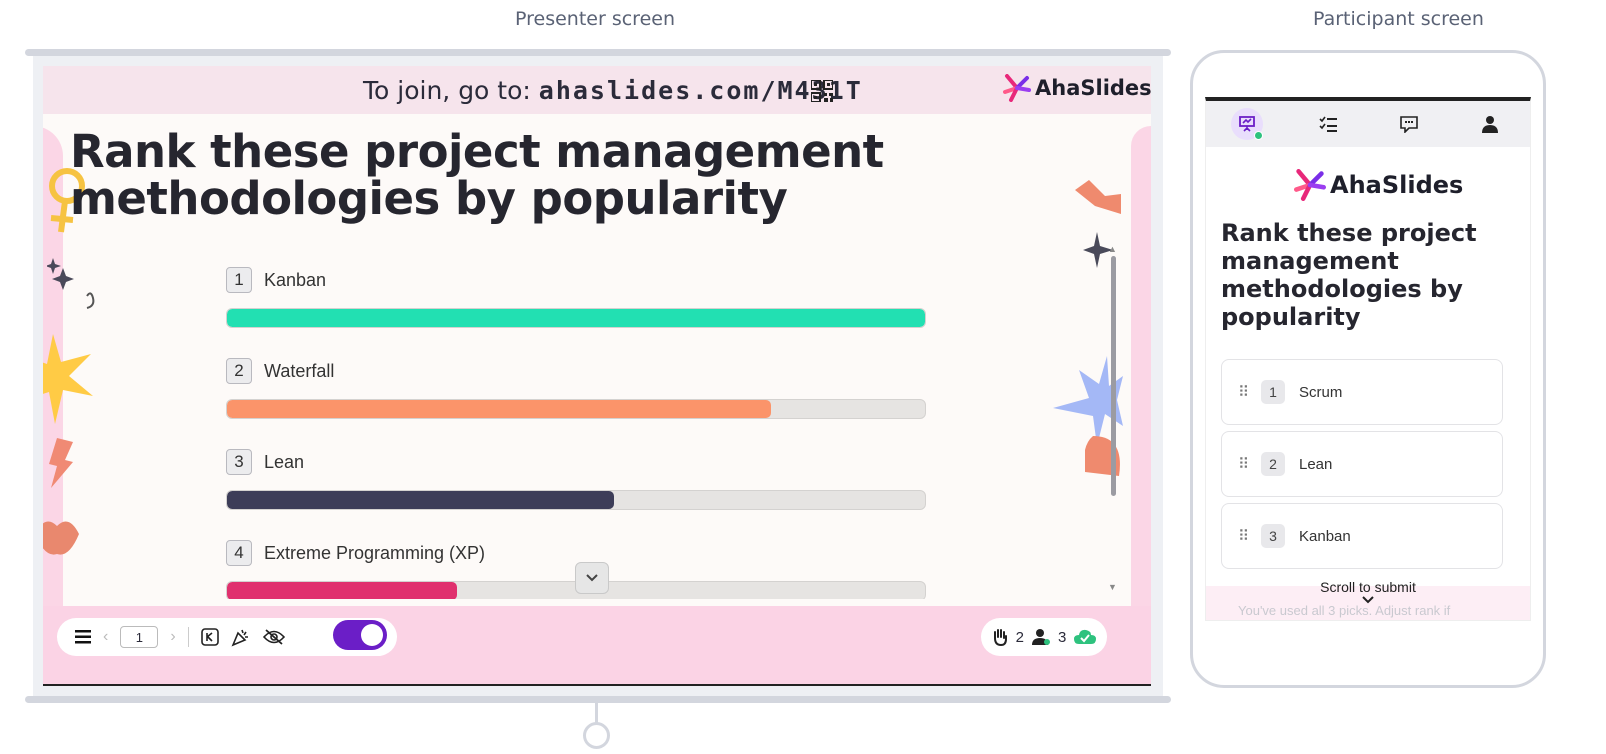  What do you see at coordinates (1316, 464) in the screenshot?
I see `option-label: Lean` at bounding box center [1316, 464].